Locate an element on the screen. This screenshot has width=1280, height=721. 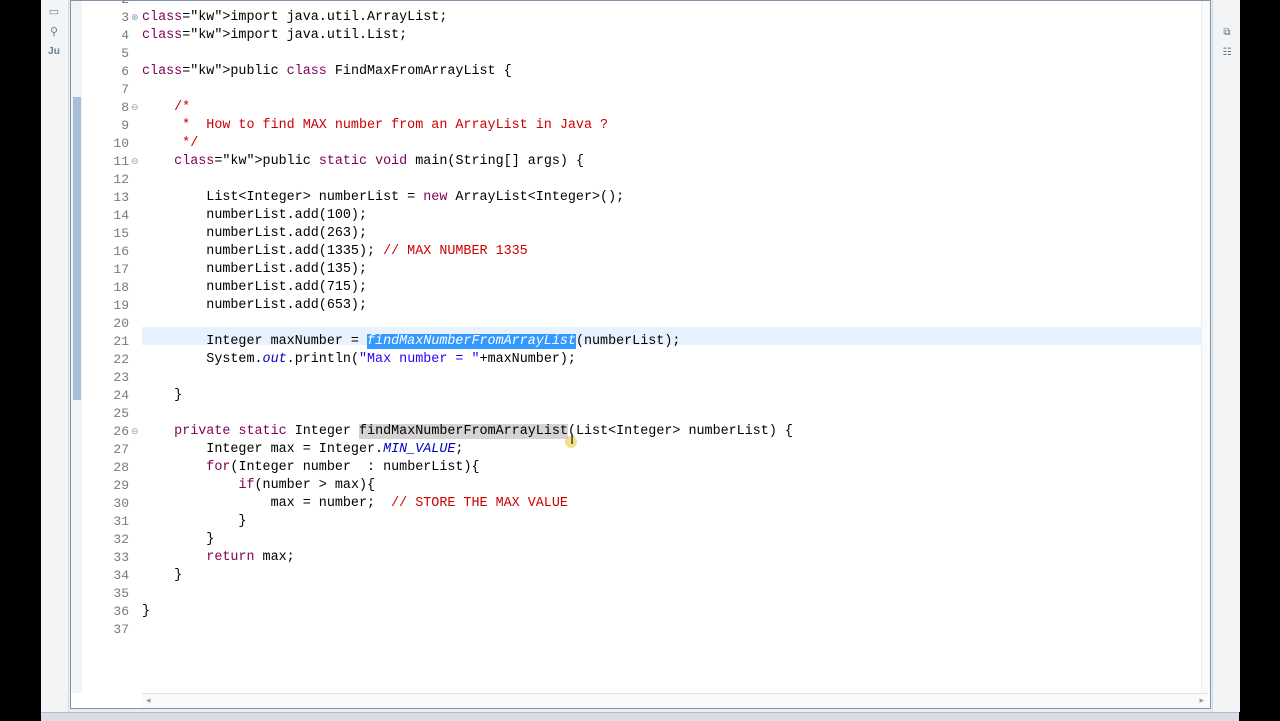
line-number: 32 is located at coordinates (121, 539).